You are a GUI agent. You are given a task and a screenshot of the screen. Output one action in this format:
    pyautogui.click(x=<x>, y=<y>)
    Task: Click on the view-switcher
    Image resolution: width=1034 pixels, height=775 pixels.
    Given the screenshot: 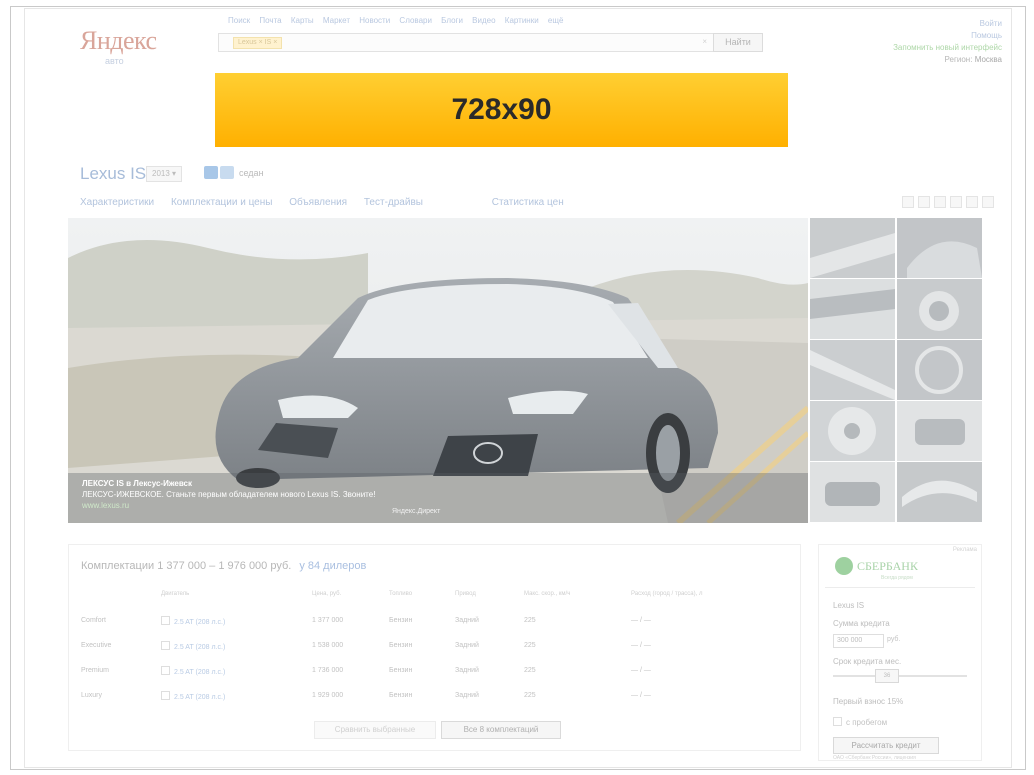 What is the action you would take?
    pyautogui.click(x=948, y=202)
    